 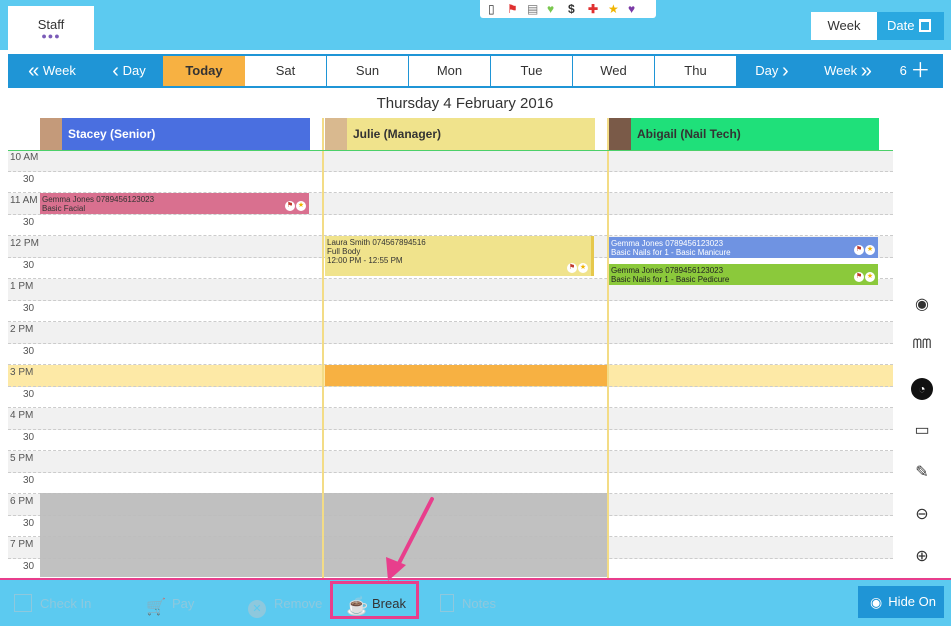 What do you see at coordinates (901, 25) in the screenshot?
I see `date-view-label: Date` at bounding box center [901, 25].